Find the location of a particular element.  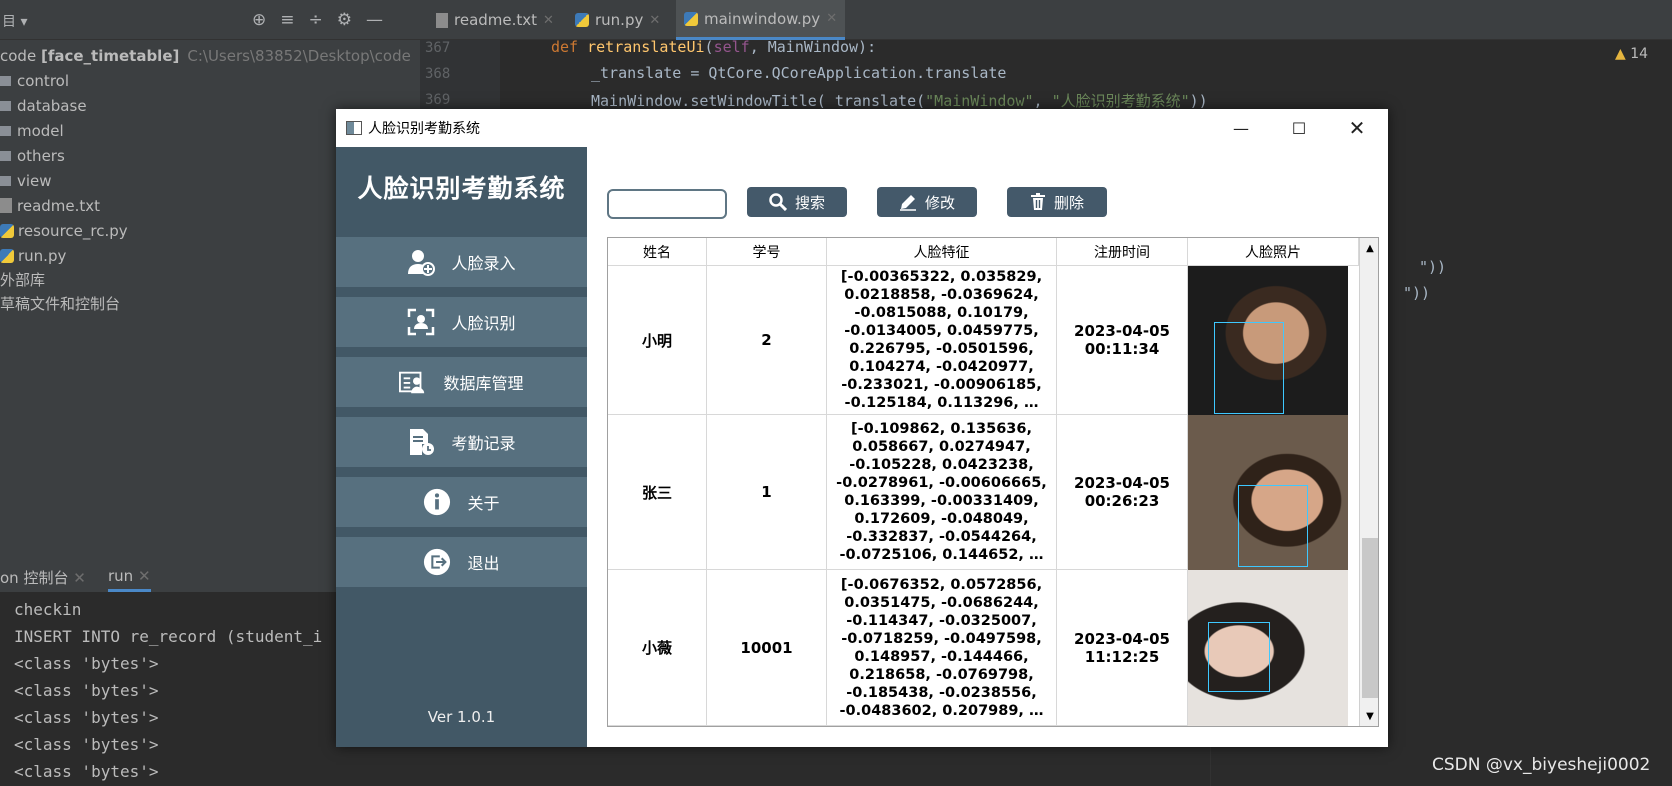

minimize-panel-icon: — is located at coordinates (374, 20).